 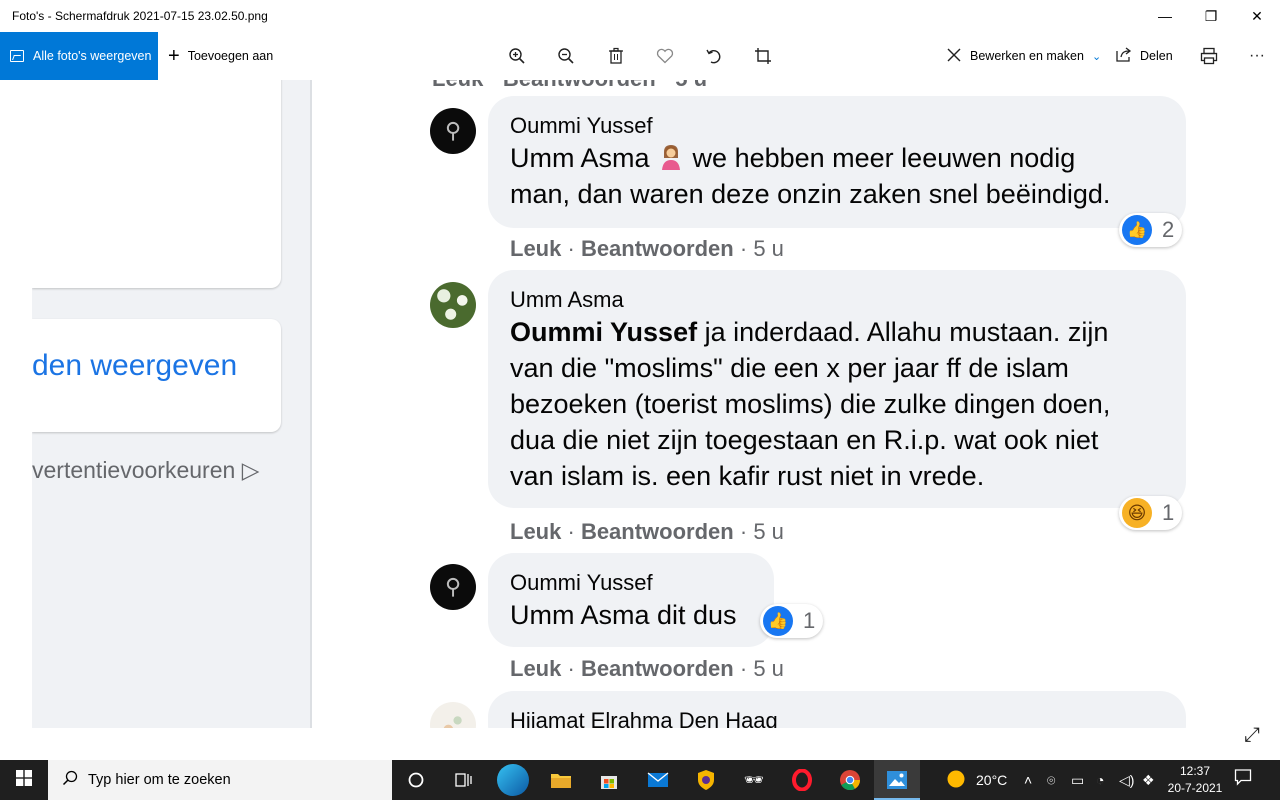 What do you see at coordinates (658, 780) in the screenshot?
I see `mail-icon` at bounding box center [658, 780].